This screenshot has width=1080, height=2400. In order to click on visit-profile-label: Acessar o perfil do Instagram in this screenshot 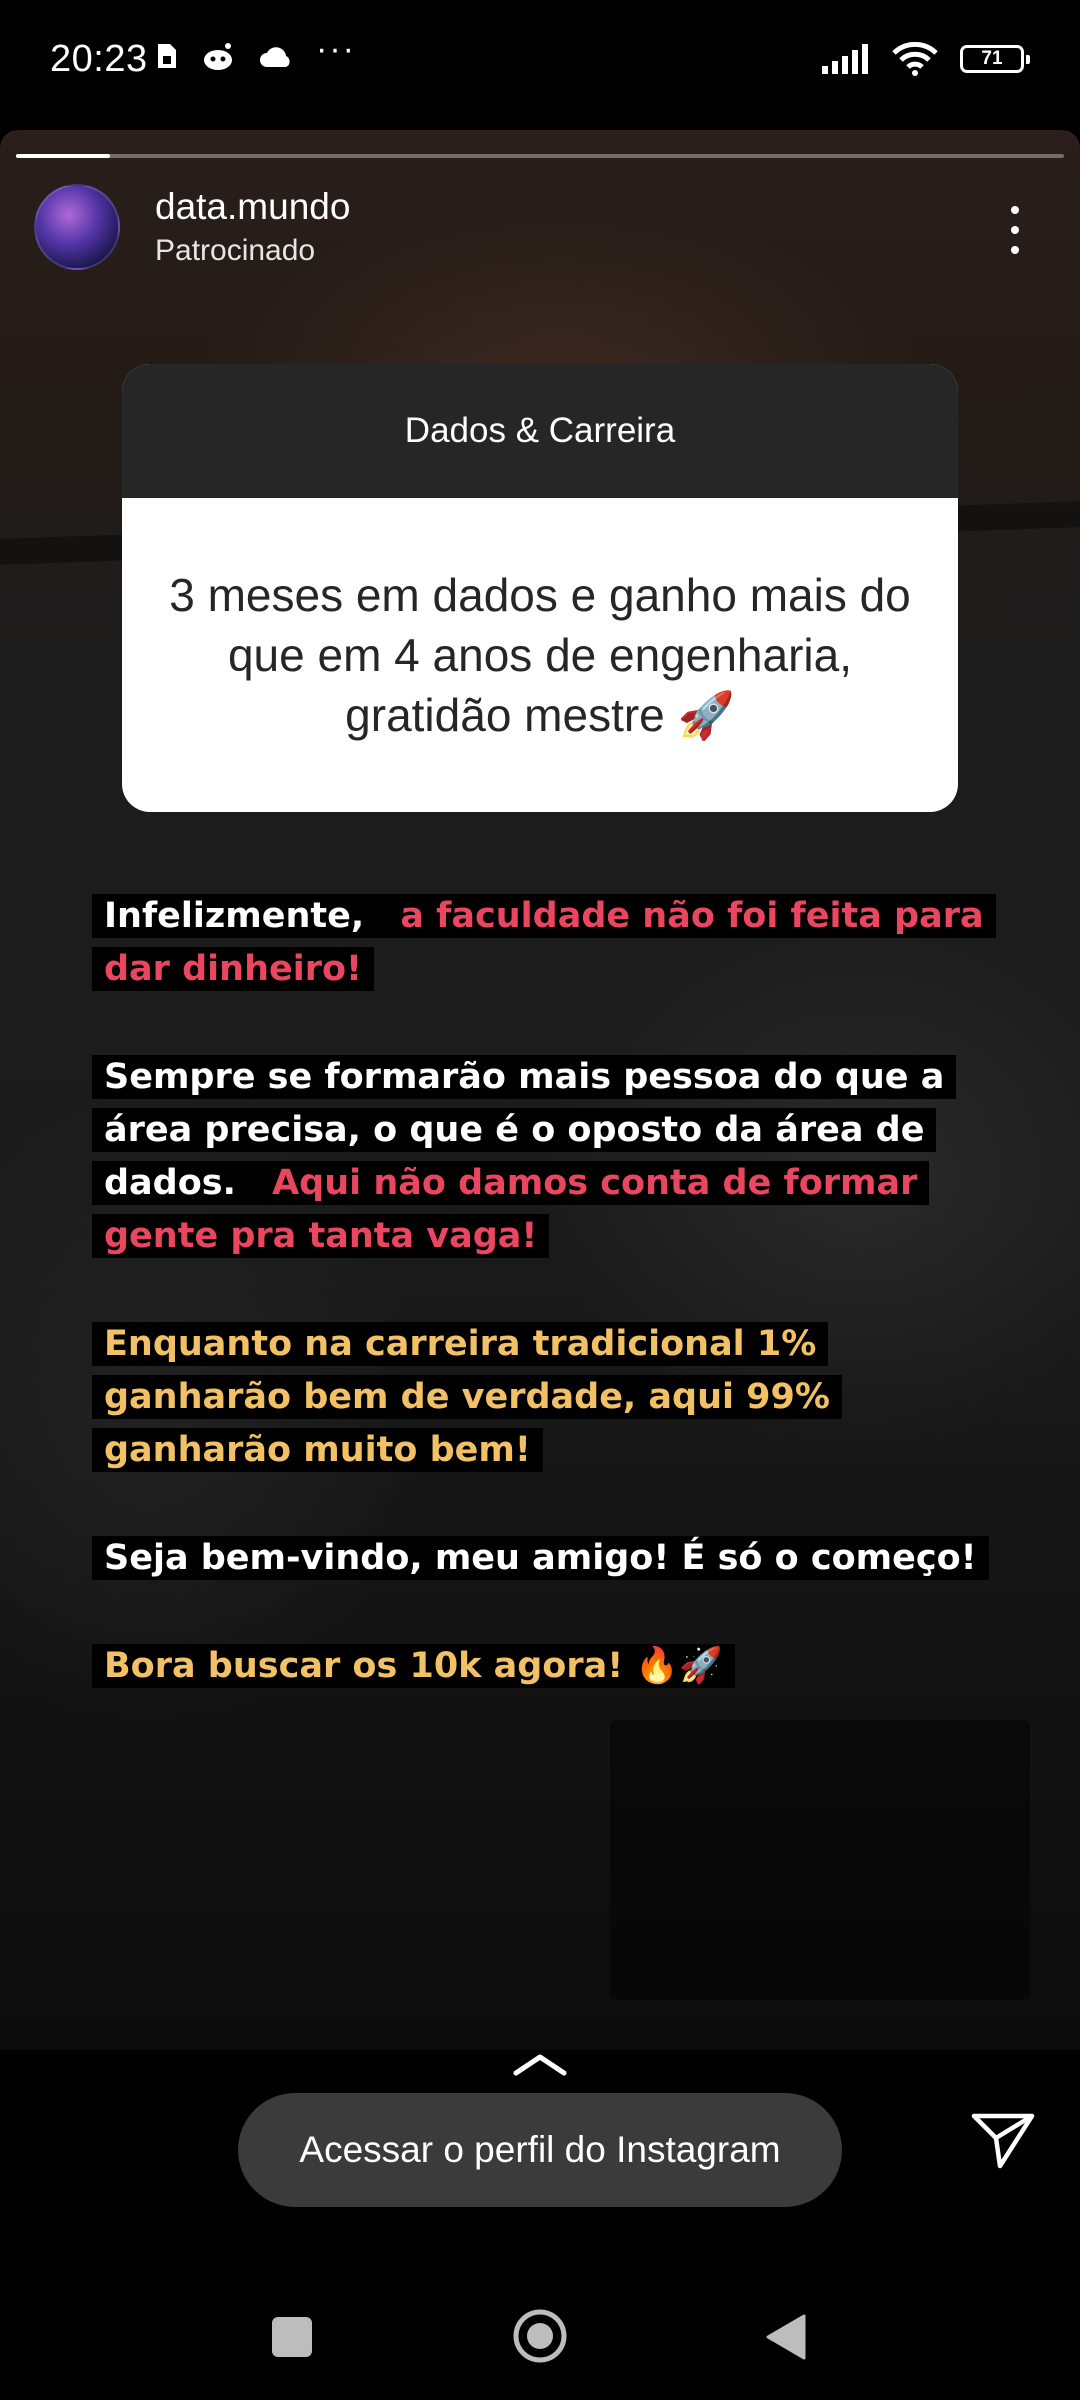, I will do `click(540, 2149)`.